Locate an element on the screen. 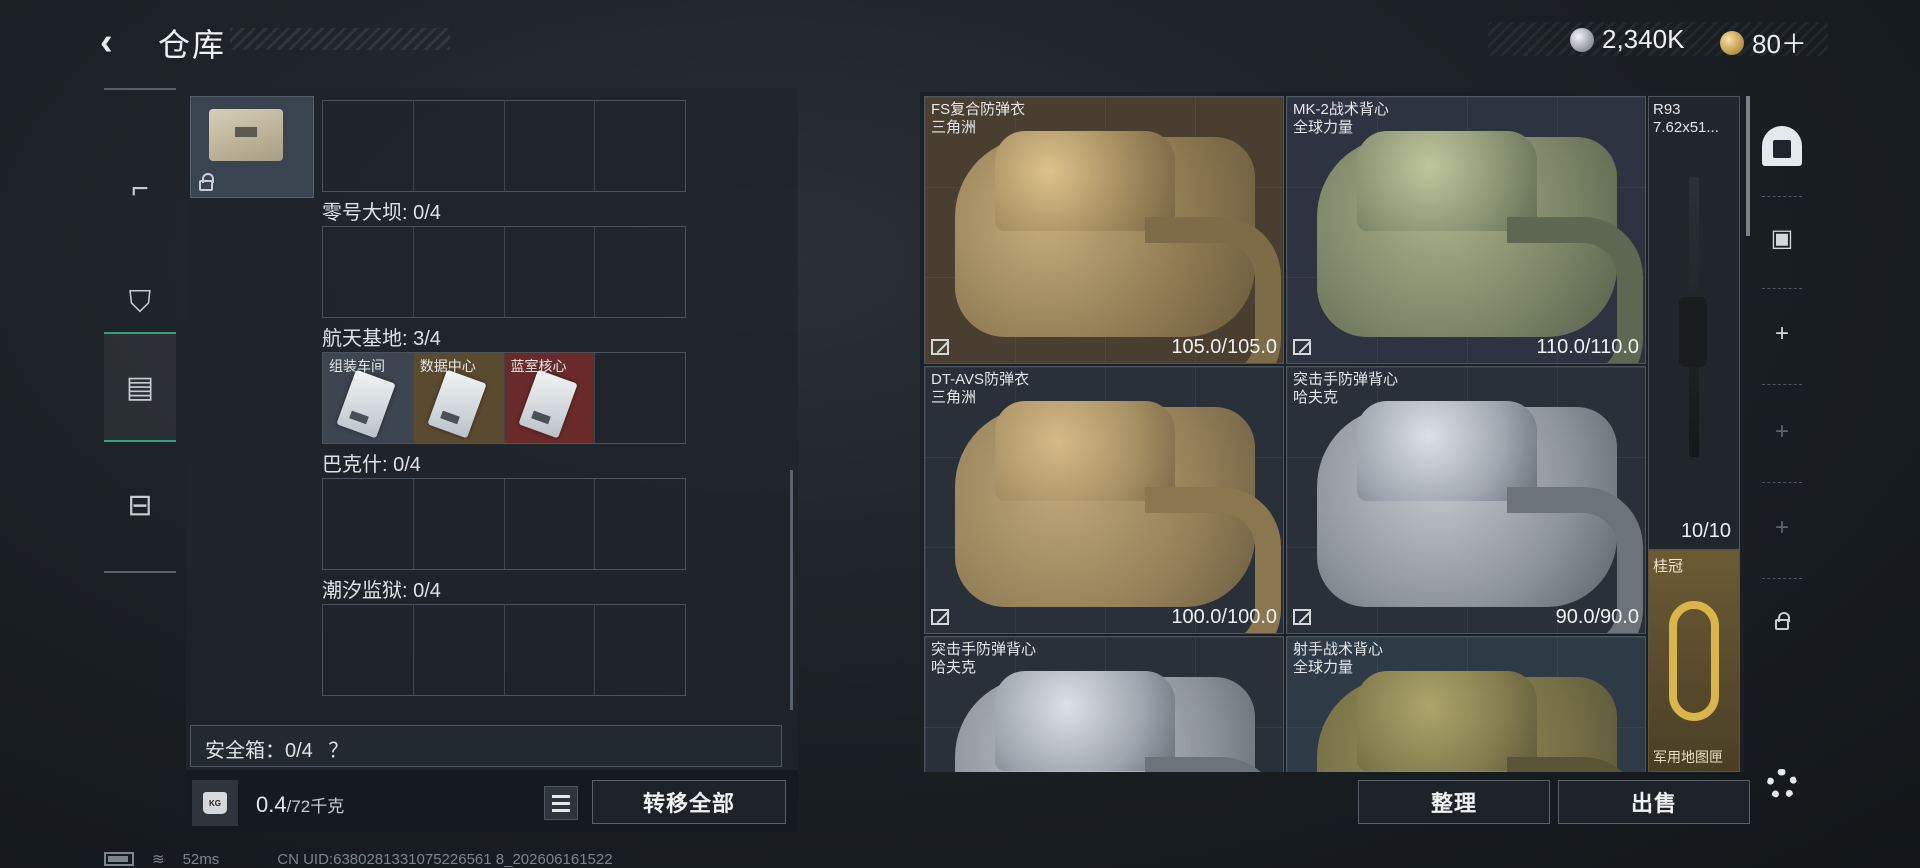 The height and width of the screenshot is (868, 1920). home-icon is located at coordinates (1782, 146).